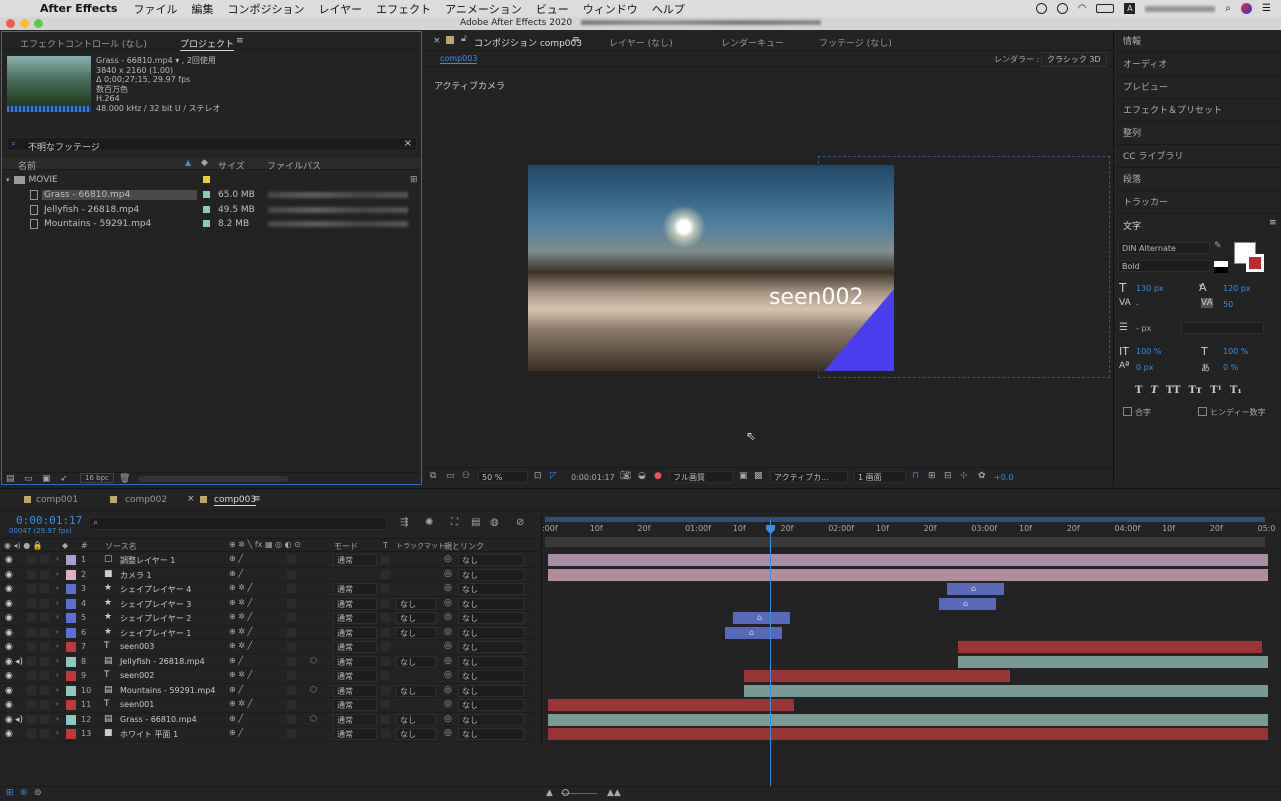  What do you see at coordinates (313, 718) in the screenshot?
I see `3d-layer-icon: ⬡` at bounding box center [313, 718].